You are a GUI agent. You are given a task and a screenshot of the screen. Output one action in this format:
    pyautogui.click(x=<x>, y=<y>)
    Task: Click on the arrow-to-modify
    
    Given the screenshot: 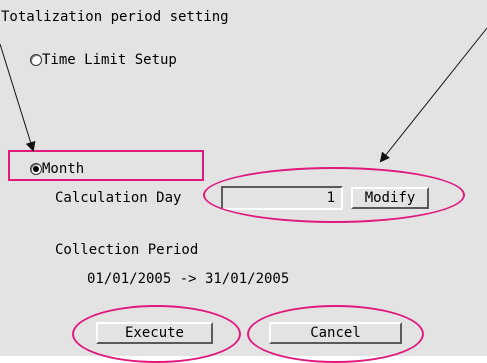 What is the action you would take?
    pyautogui.click(x=433, y=95)
    